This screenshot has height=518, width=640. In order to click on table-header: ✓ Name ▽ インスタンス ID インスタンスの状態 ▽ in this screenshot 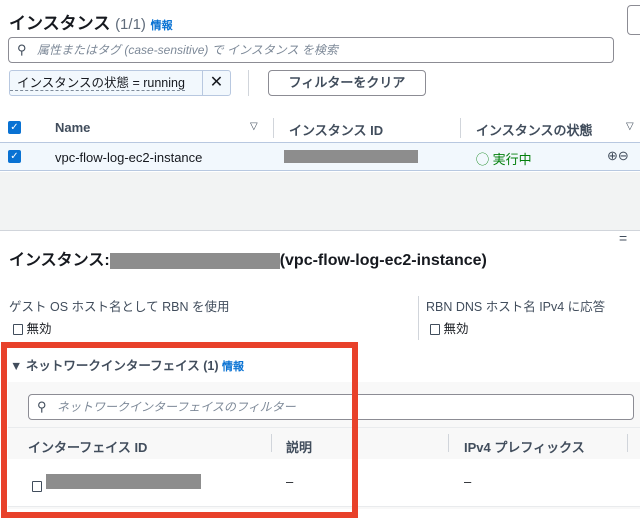, I will do `click(320, 128)`.